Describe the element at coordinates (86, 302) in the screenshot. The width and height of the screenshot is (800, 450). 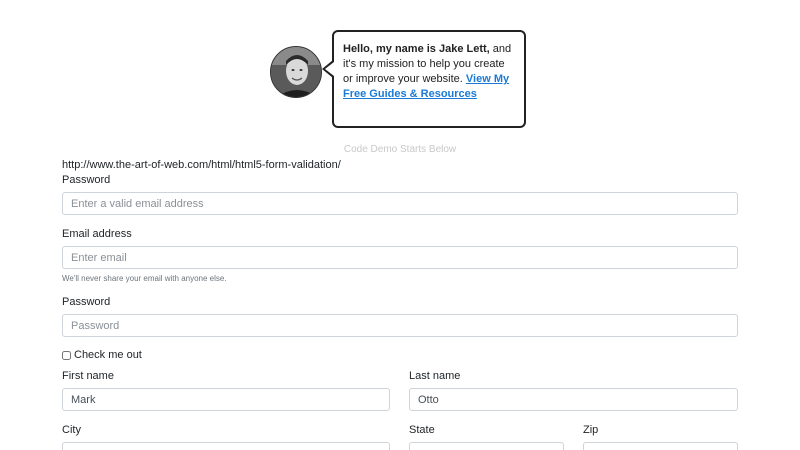
I see `password-label: Password` at that location.